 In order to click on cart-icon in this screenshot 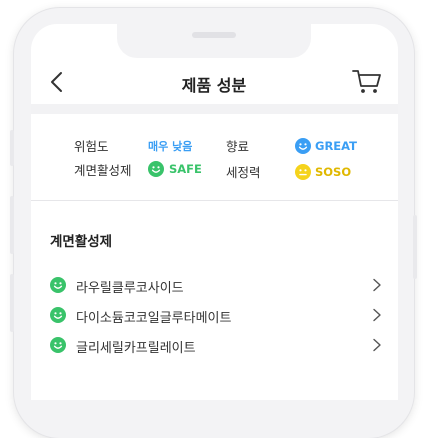, I will do `click(367, 82)`.